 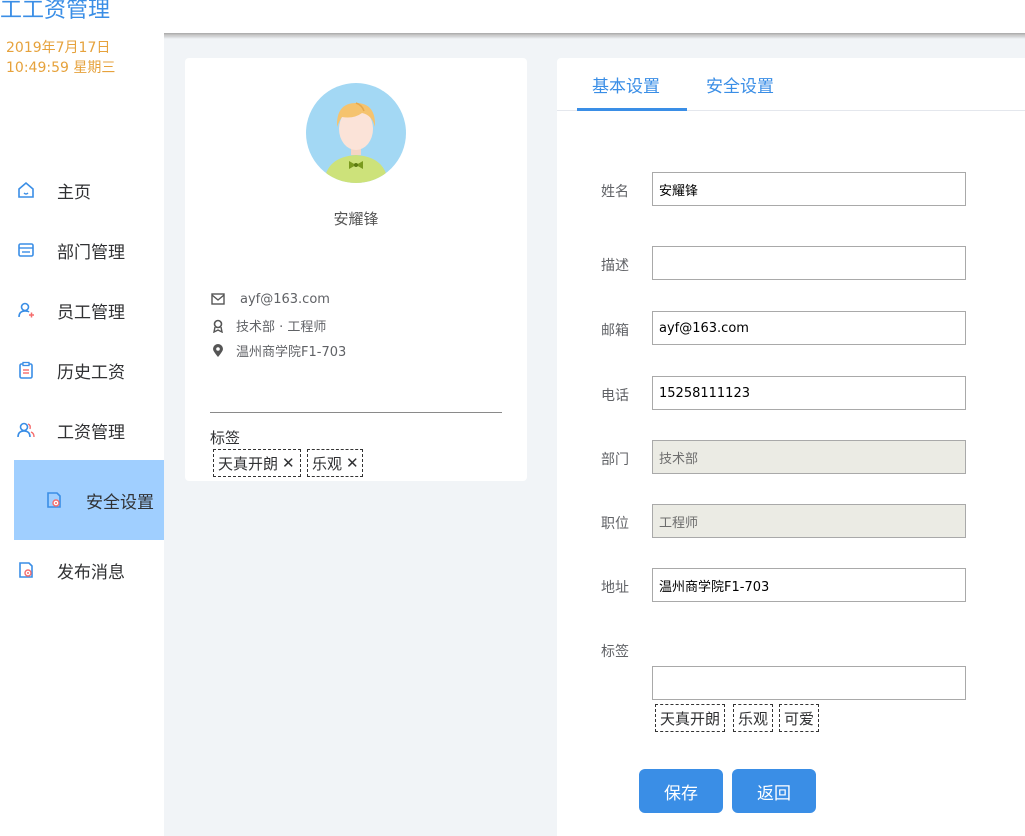 I want to click on position-label: 职位, so click(x=615, y=524).